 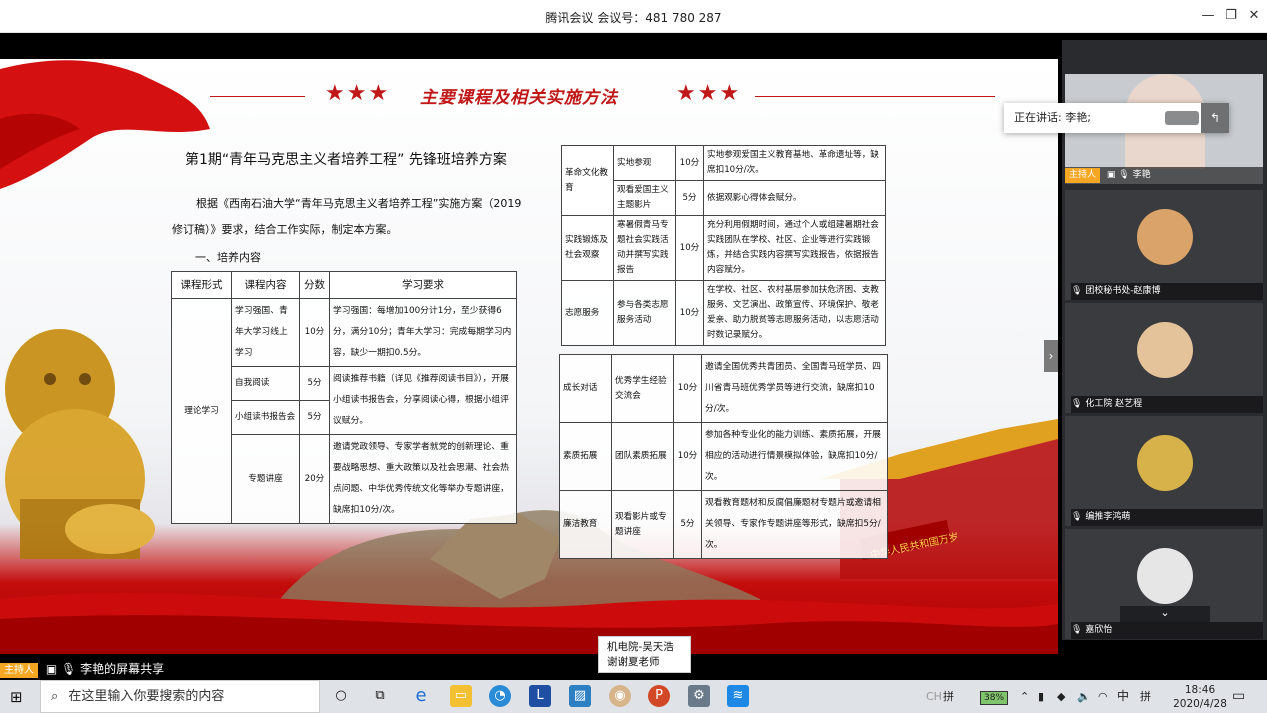 I want to click on app-tray-icon: ◆, so click(x=1061, y=696).